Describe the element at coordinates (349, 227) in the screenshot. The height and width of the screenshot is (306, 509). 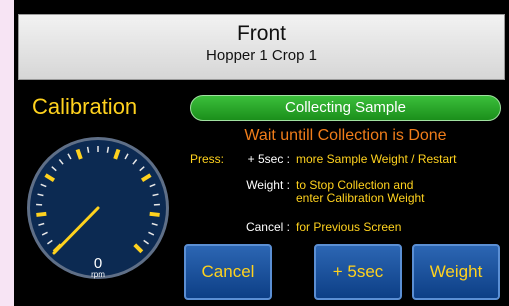
I see `instruction-desc: for Previous Screen` at that location.